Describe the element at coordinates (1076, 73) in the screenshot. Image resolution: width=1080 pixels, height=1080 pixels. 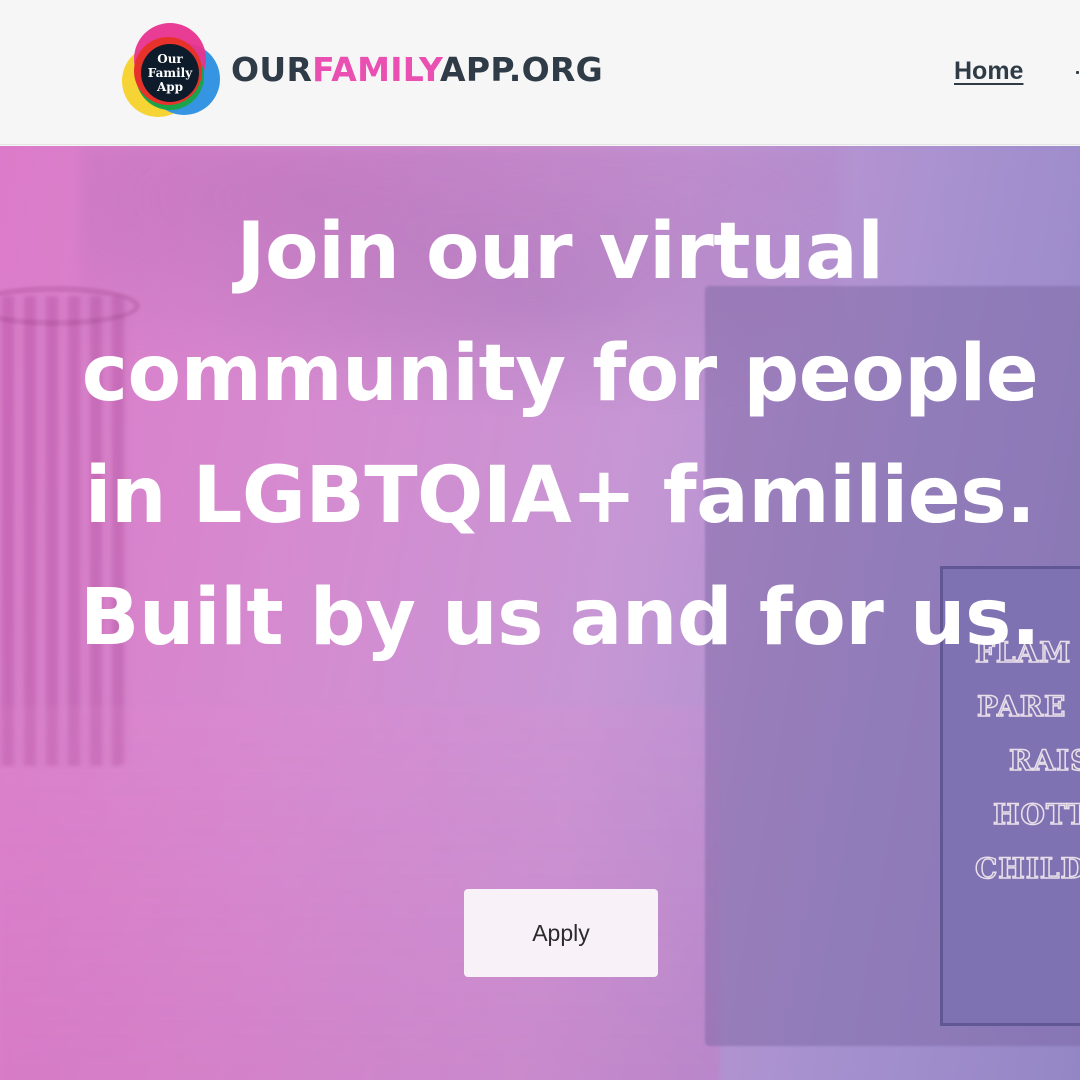
I see `nav-next-item-clipped` at that location.